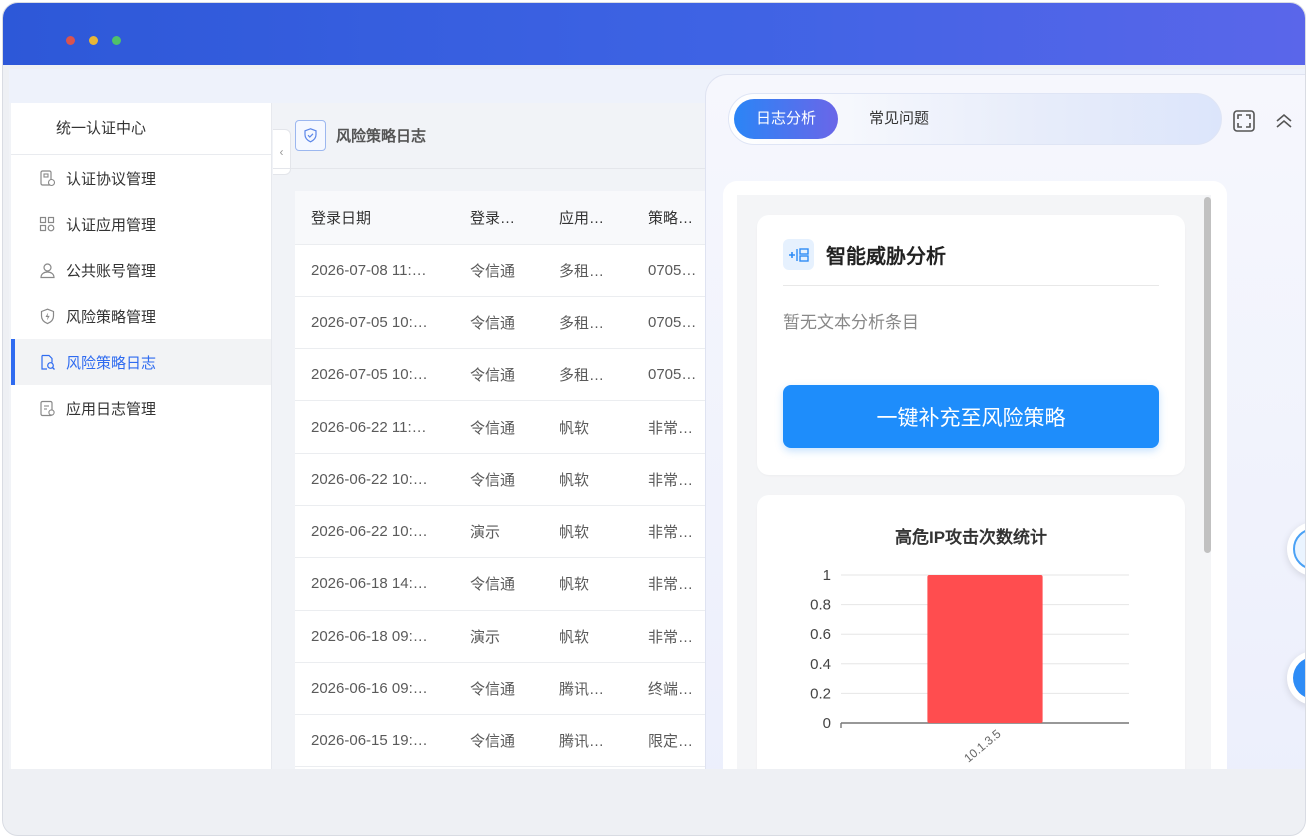  I want to click on add-to-risk-policy-button: 一键补充至风险策略, so click(971, 416).